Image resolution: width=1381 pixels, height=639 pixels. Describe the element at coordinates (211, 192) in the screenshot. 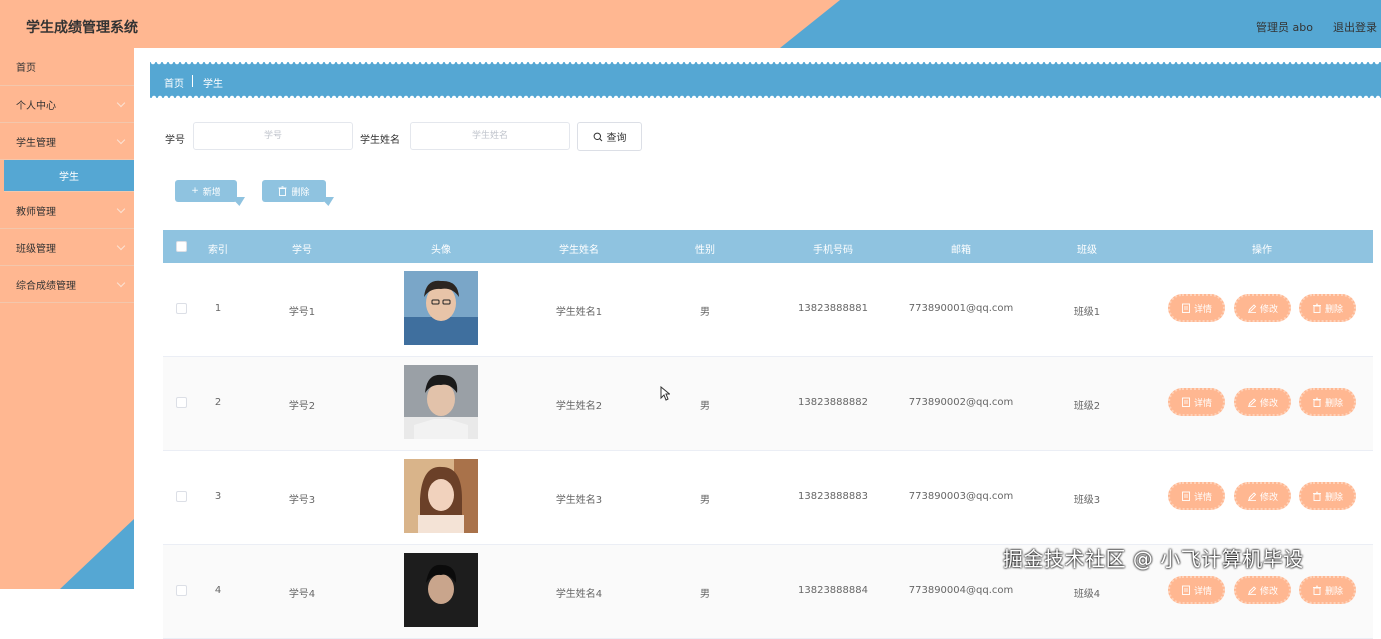

I see `add-button-label: 新增` at that location.